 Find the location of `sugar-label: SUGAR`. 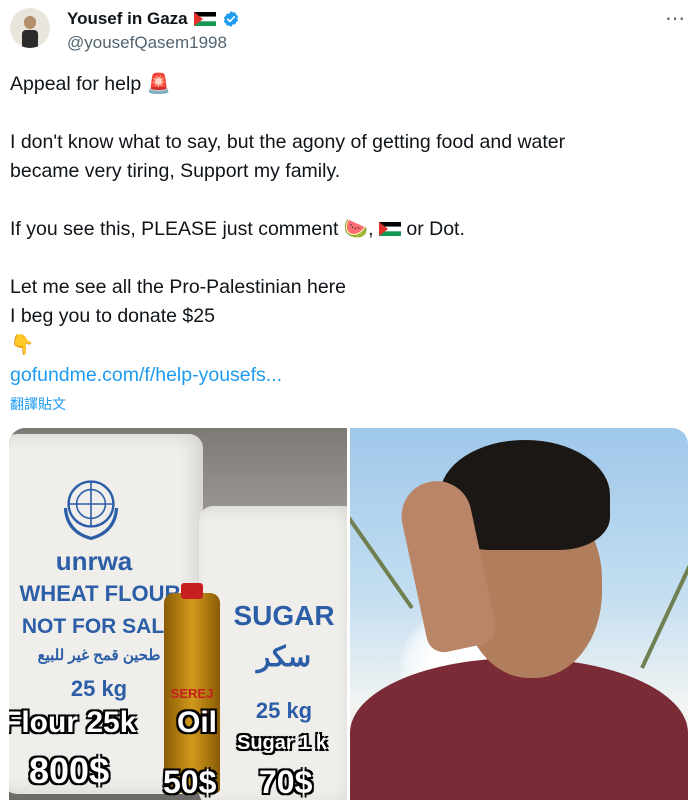

sugar-label: SUGAR is located at coordinates (284, 615).